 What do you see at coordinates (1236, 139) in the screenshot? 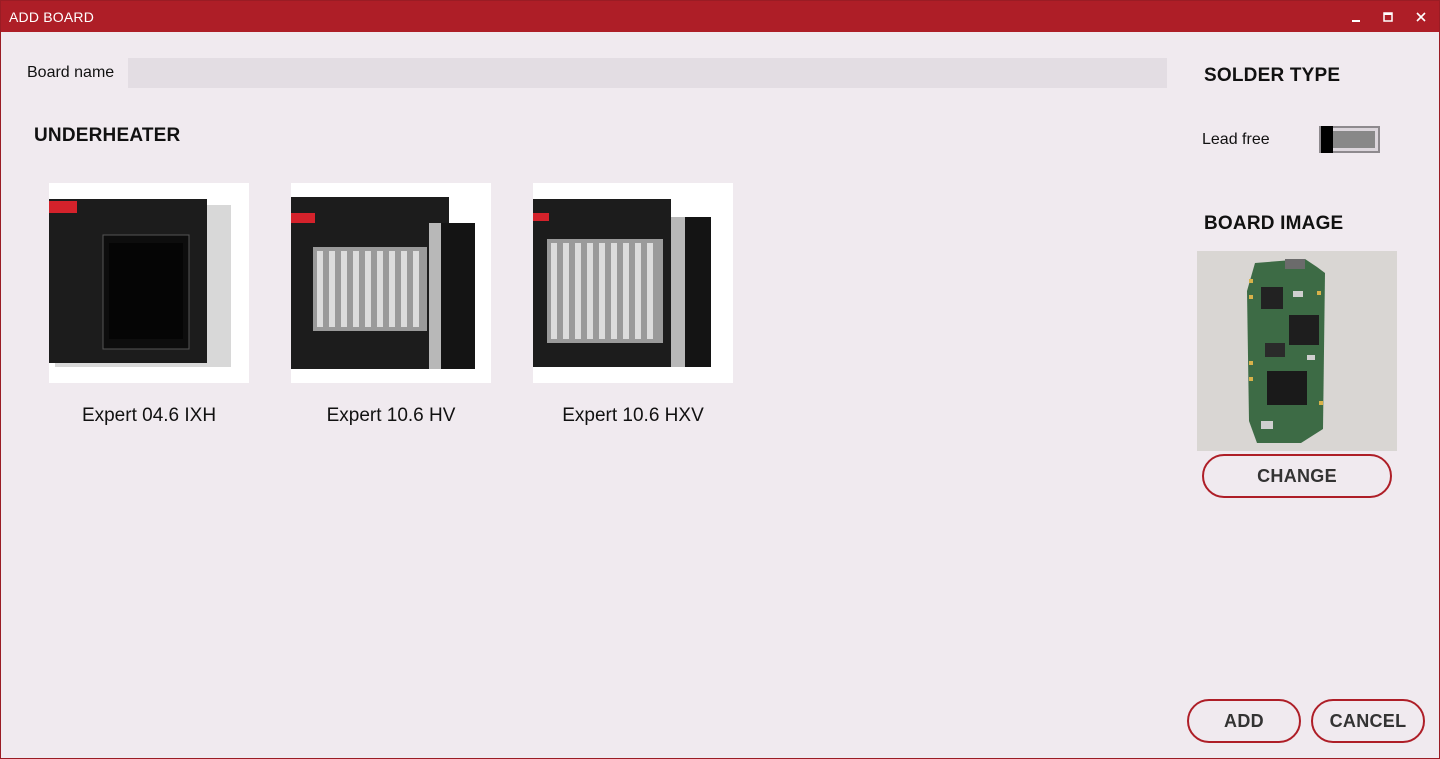
I see `lead-free-label: Lead free` at bounding box center [1236, 139].